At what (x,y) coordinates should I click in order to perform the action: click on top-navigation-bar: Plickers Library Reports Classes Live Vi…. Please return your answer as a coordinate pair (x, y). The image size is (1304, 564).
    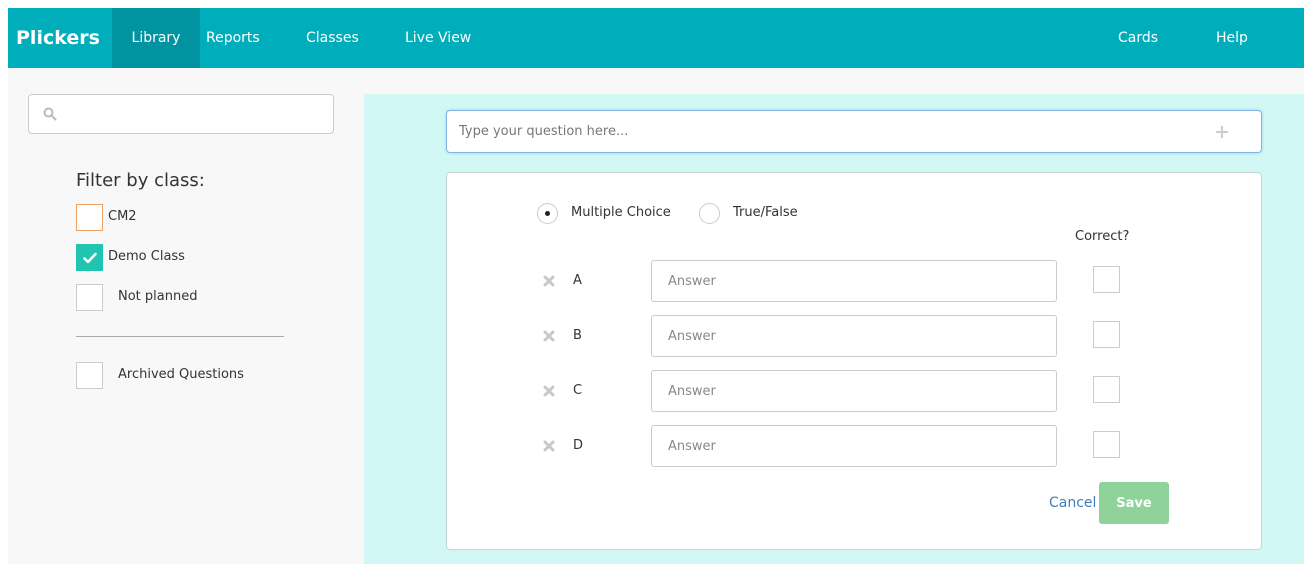
    Looking at the image, I should click on (656, 38).